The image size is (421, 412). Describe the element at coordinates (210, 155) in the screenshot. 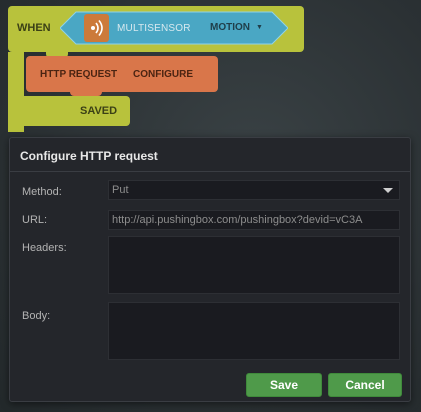

I see `dialog-title: Configure HTTP request` at that location.